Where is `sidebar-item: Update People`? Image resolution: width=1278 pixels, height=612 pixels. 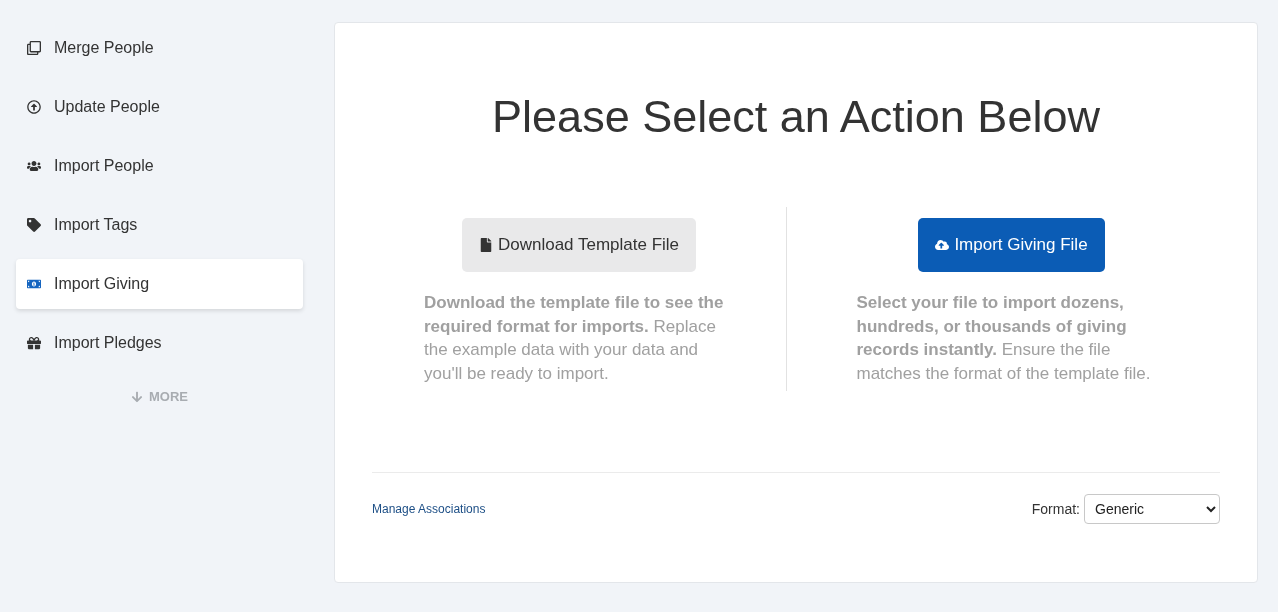
sidebar-item: Update People is located at coordinates (159, 107).